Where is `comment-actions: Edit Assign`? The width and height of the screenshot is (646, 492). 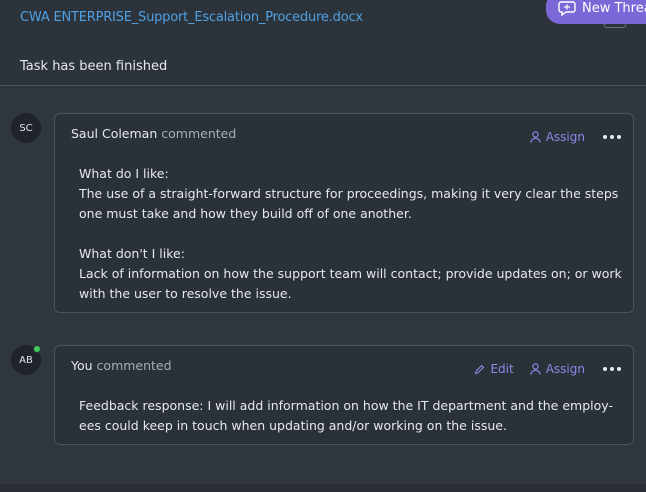
comment-actions: Edit Assign is located at coordinates (547, 369).